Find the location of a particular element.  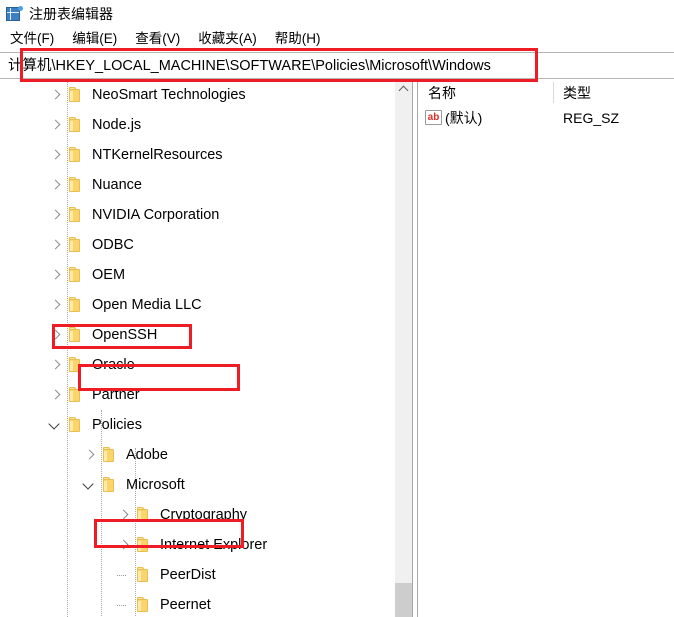

tree-node-label: PeerDist is located at coordinates (188, 575).